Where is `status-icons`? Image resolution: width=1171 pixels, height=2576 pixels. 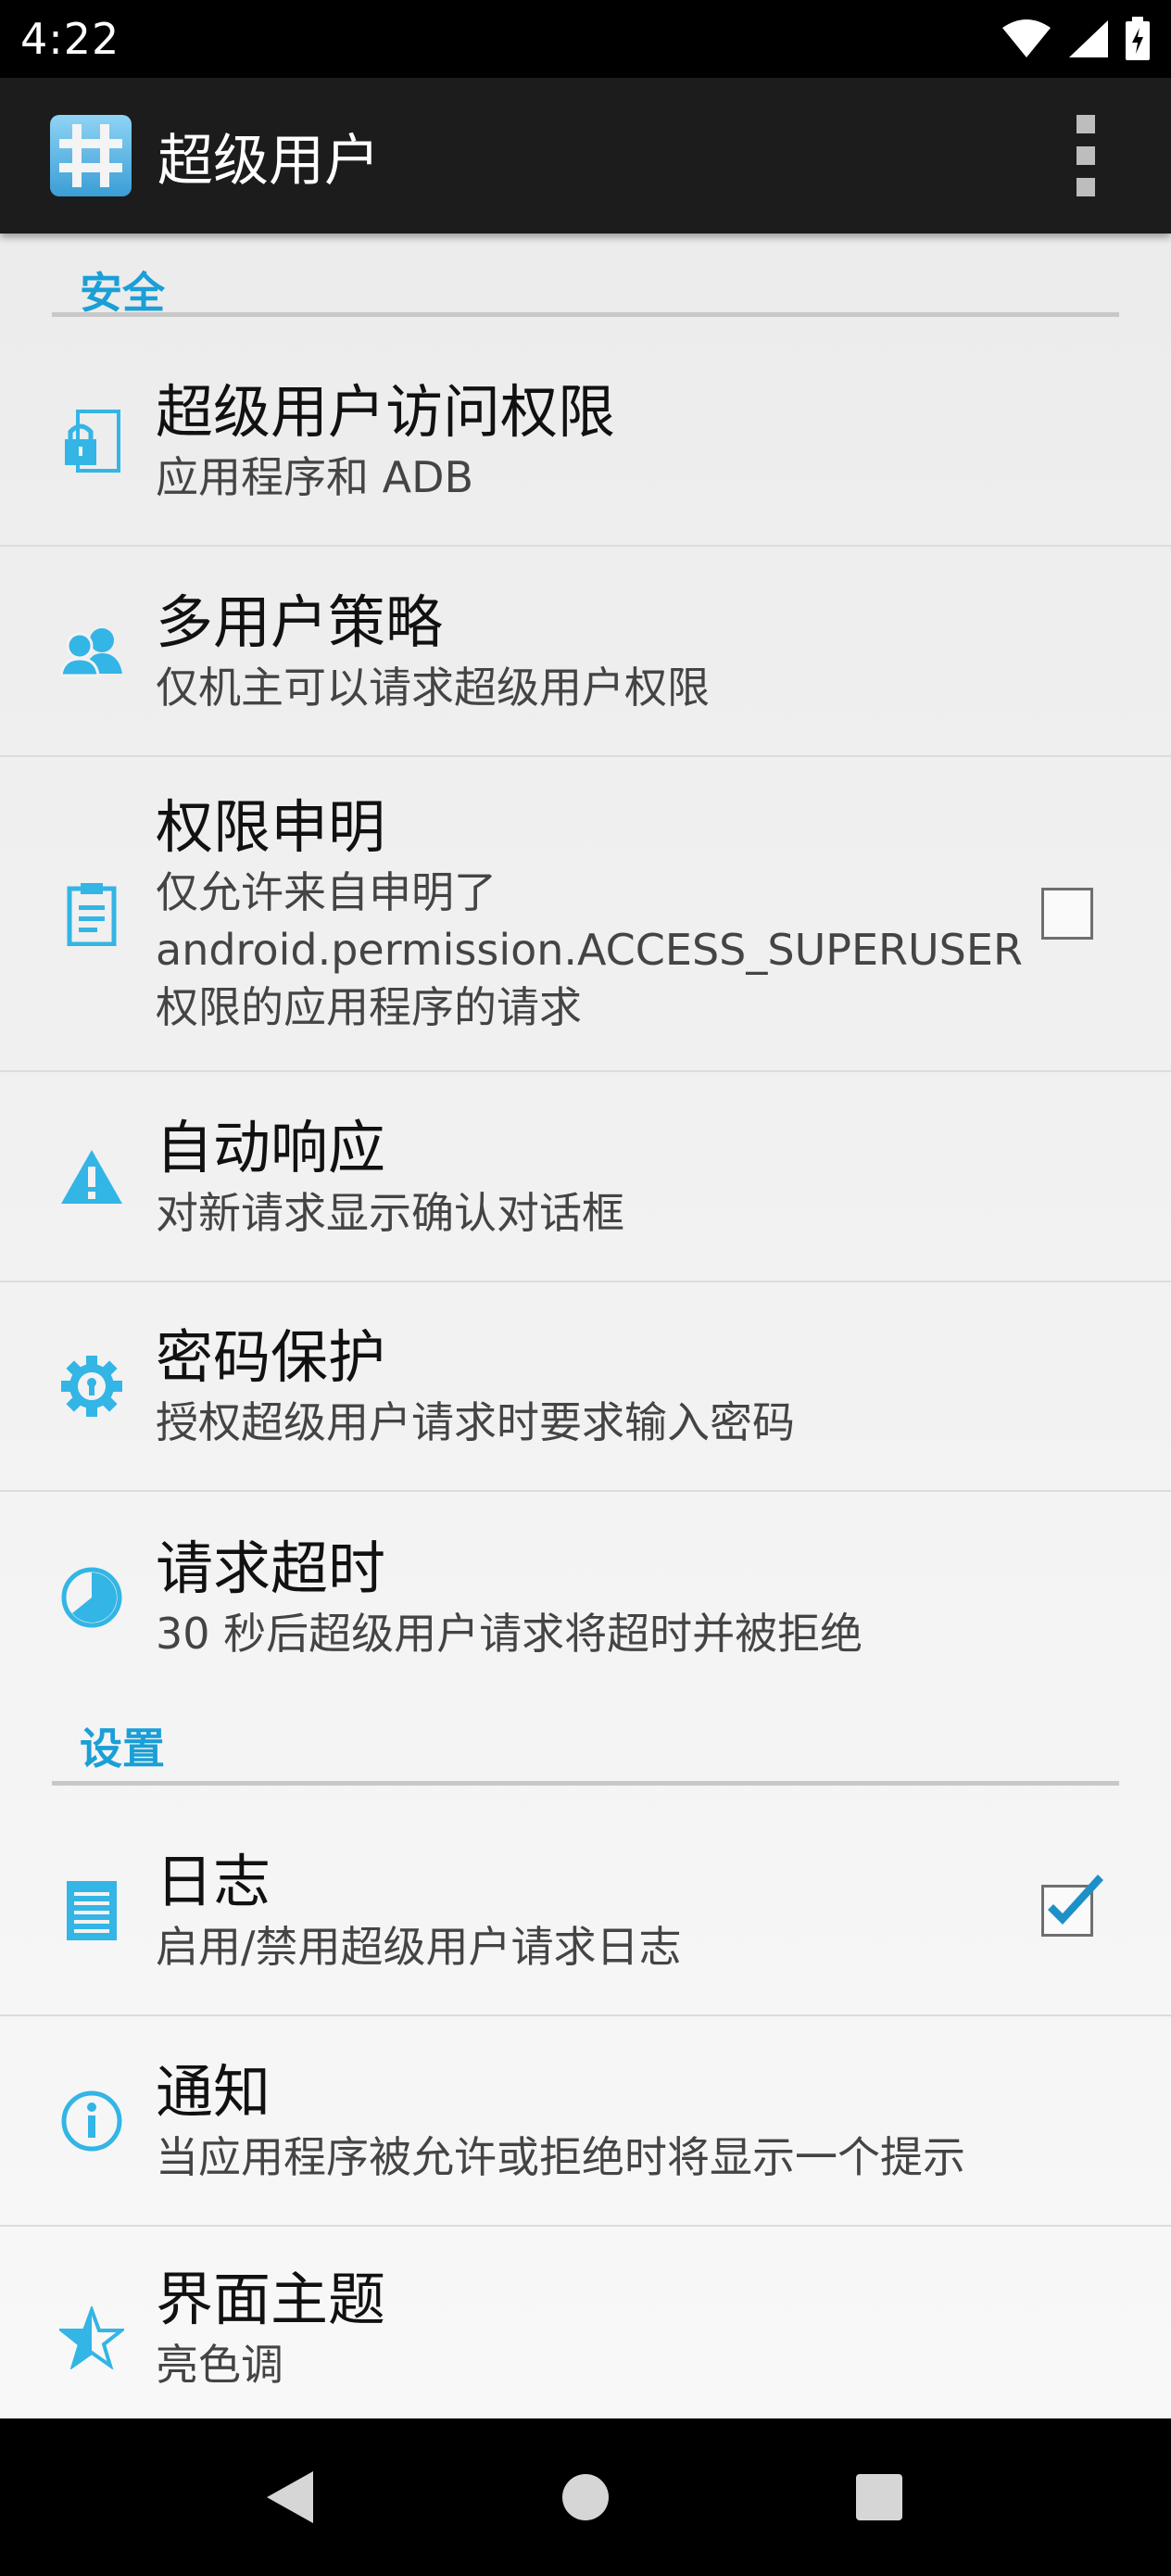 status-icons is located at coordinates (1076, 39).